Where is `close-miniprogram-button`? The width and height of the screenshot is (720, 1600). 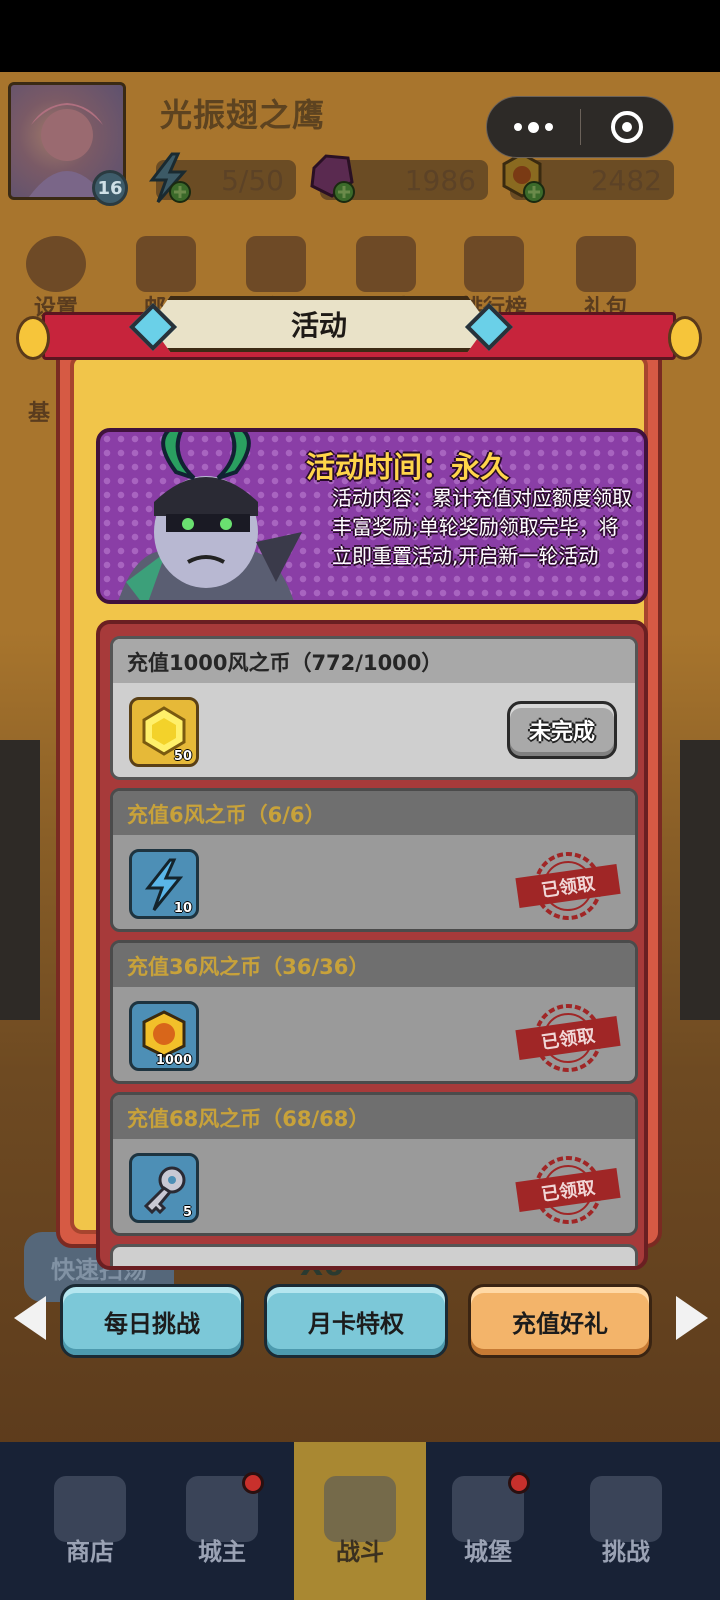 close-miniprogram-button is located at coordinates (627, 127).